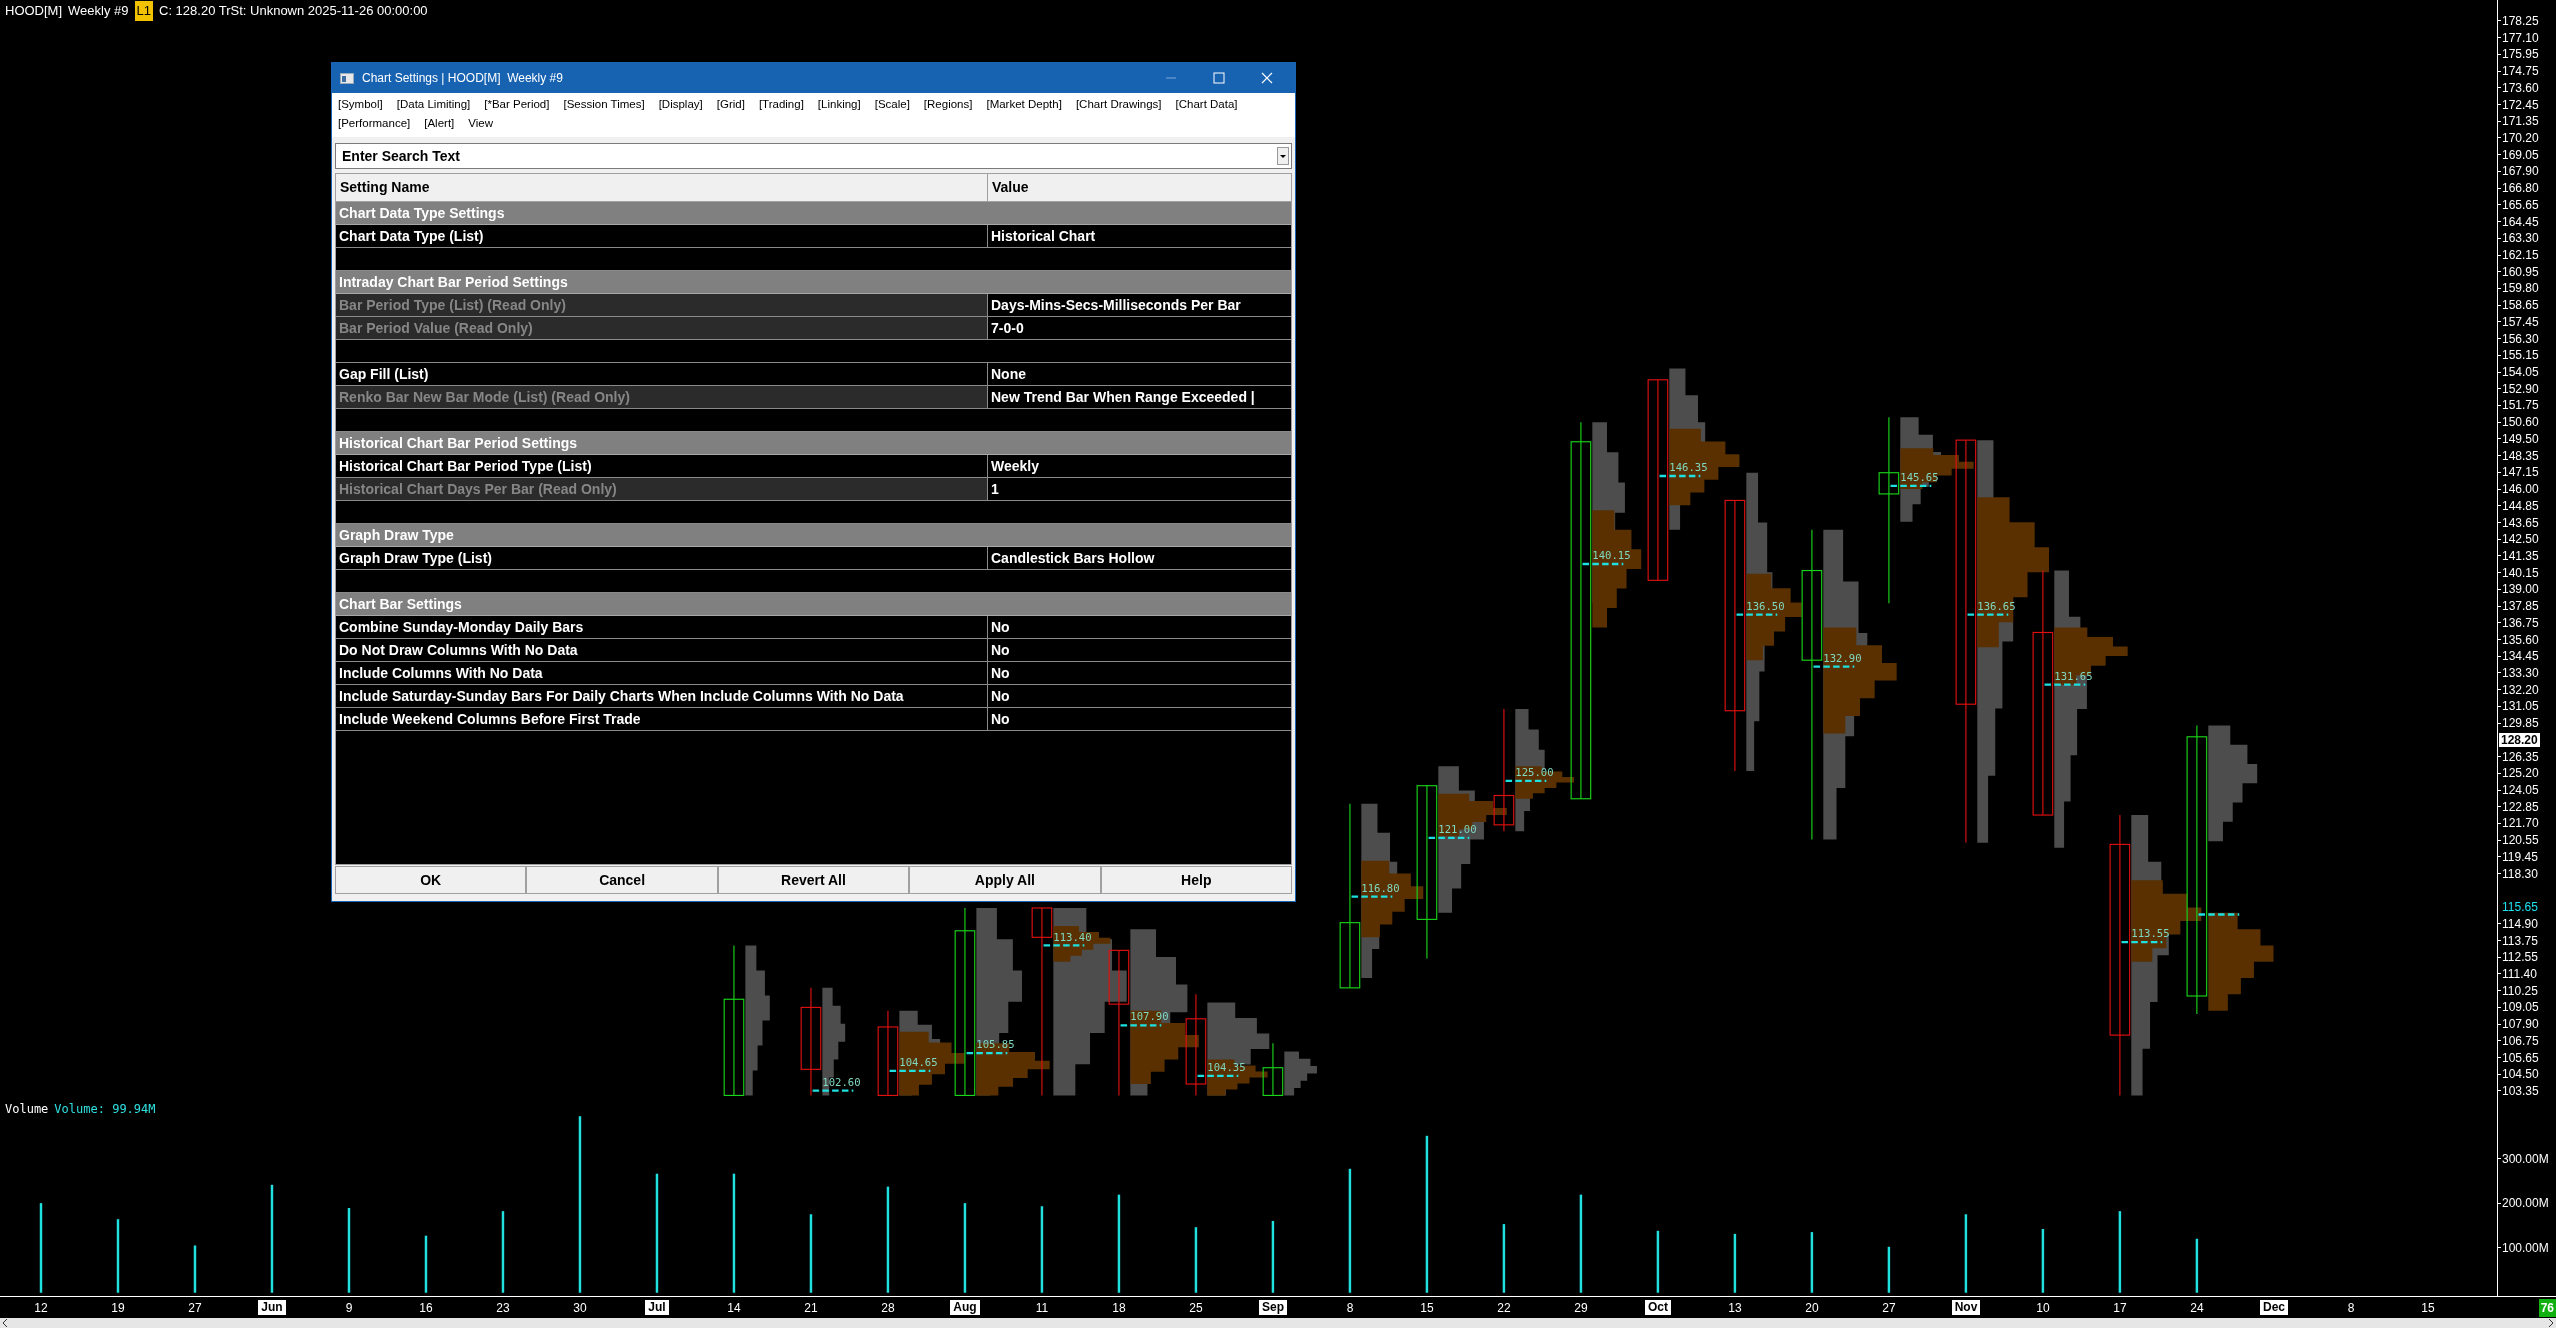  I want to click on period-label: Weekly #9, so click(98, 11).